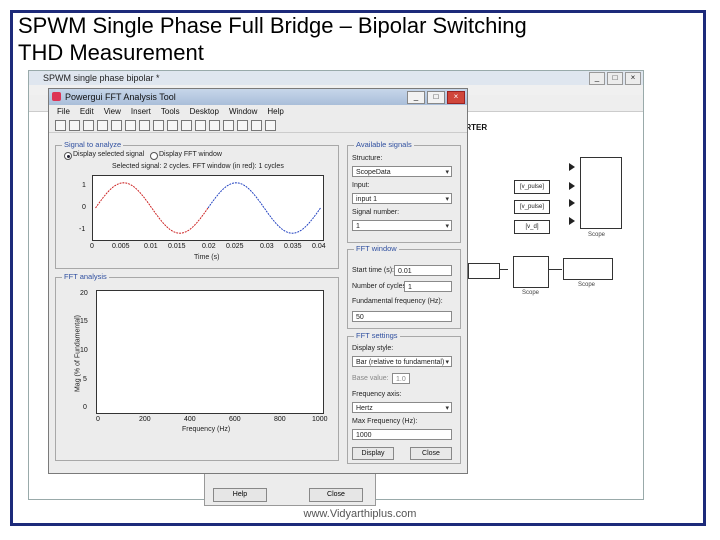 This screenshot has height=540, width=720. Describe the element at coordinates (200, 125) in the screenshot. I see `brush-icon` at that location.